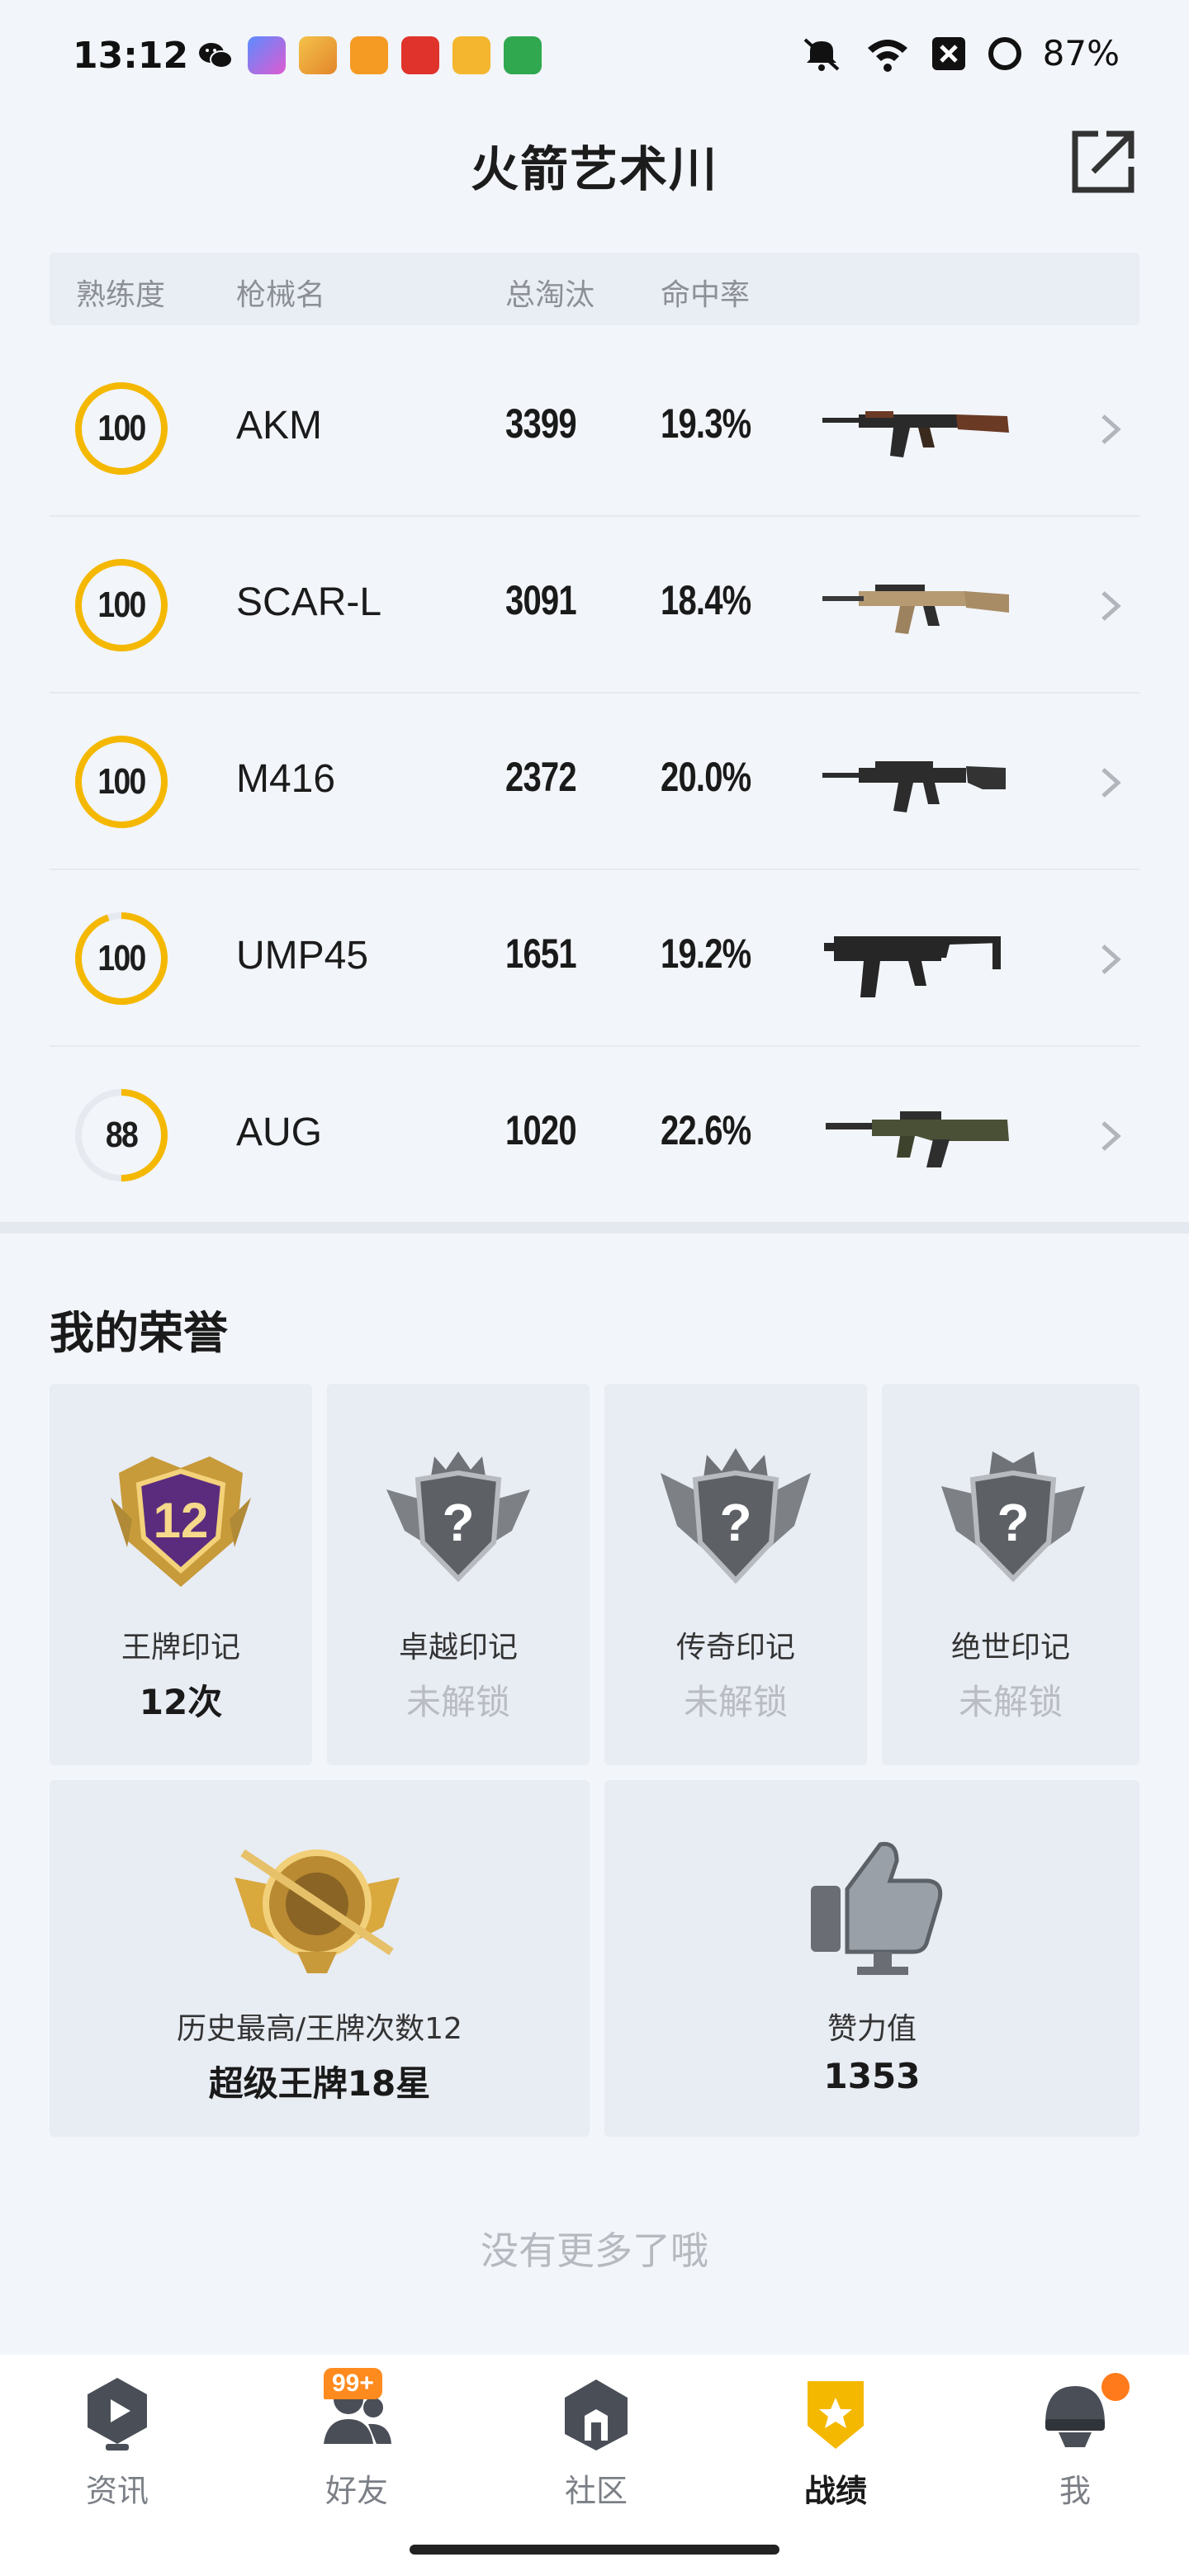 This screenshot has width=1189, height=2576. Describe the element at coordinates (458, 1517) in the screenshot. I see `excellence-emblem-icon: ?` at that location.